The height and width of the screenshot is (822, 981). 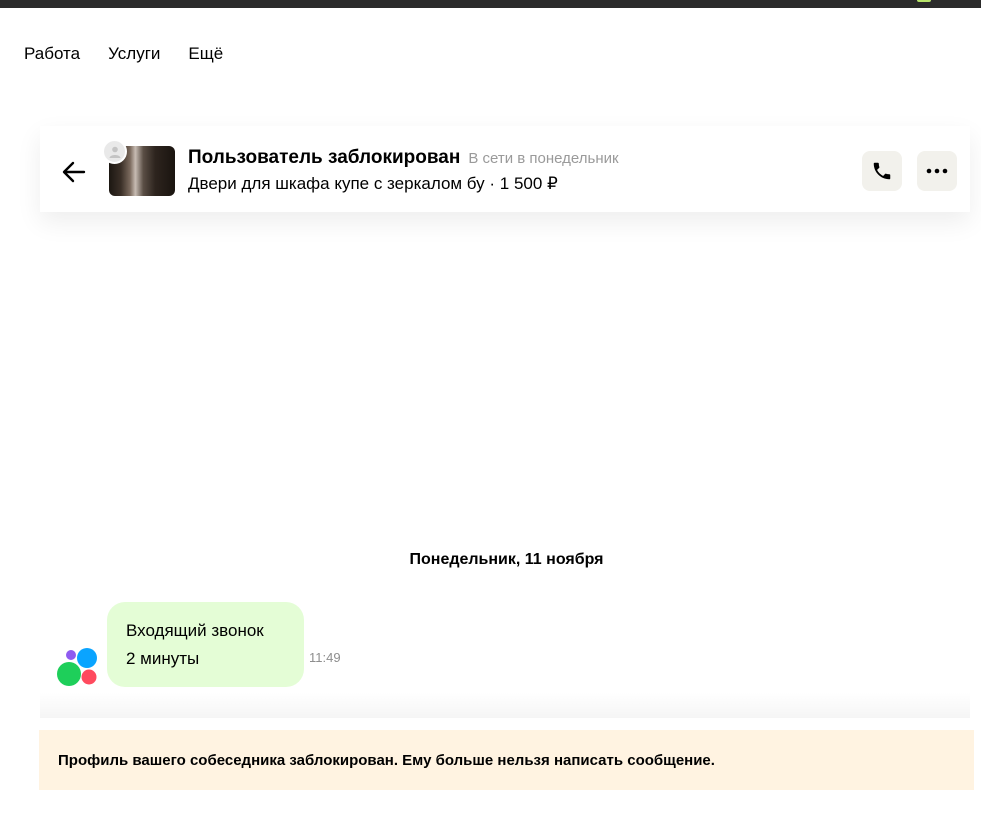 What do you see at coordinates (205, 54) in the screenshot?
I see `nav-item-more: Ещё` at bounding box center [205, 54].